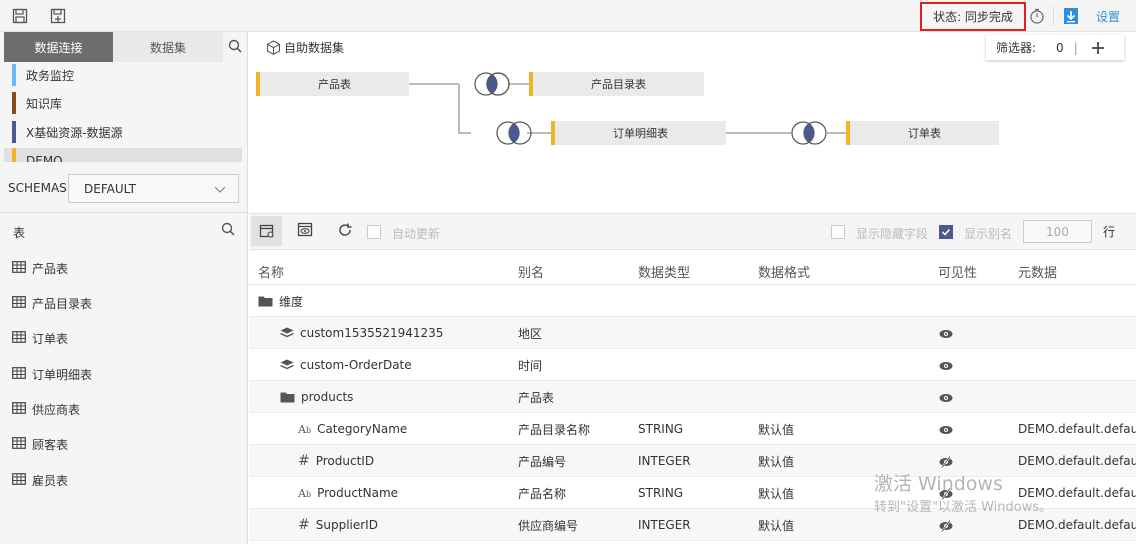  I want to click on tables-section-title: 表, so click(19, 233).